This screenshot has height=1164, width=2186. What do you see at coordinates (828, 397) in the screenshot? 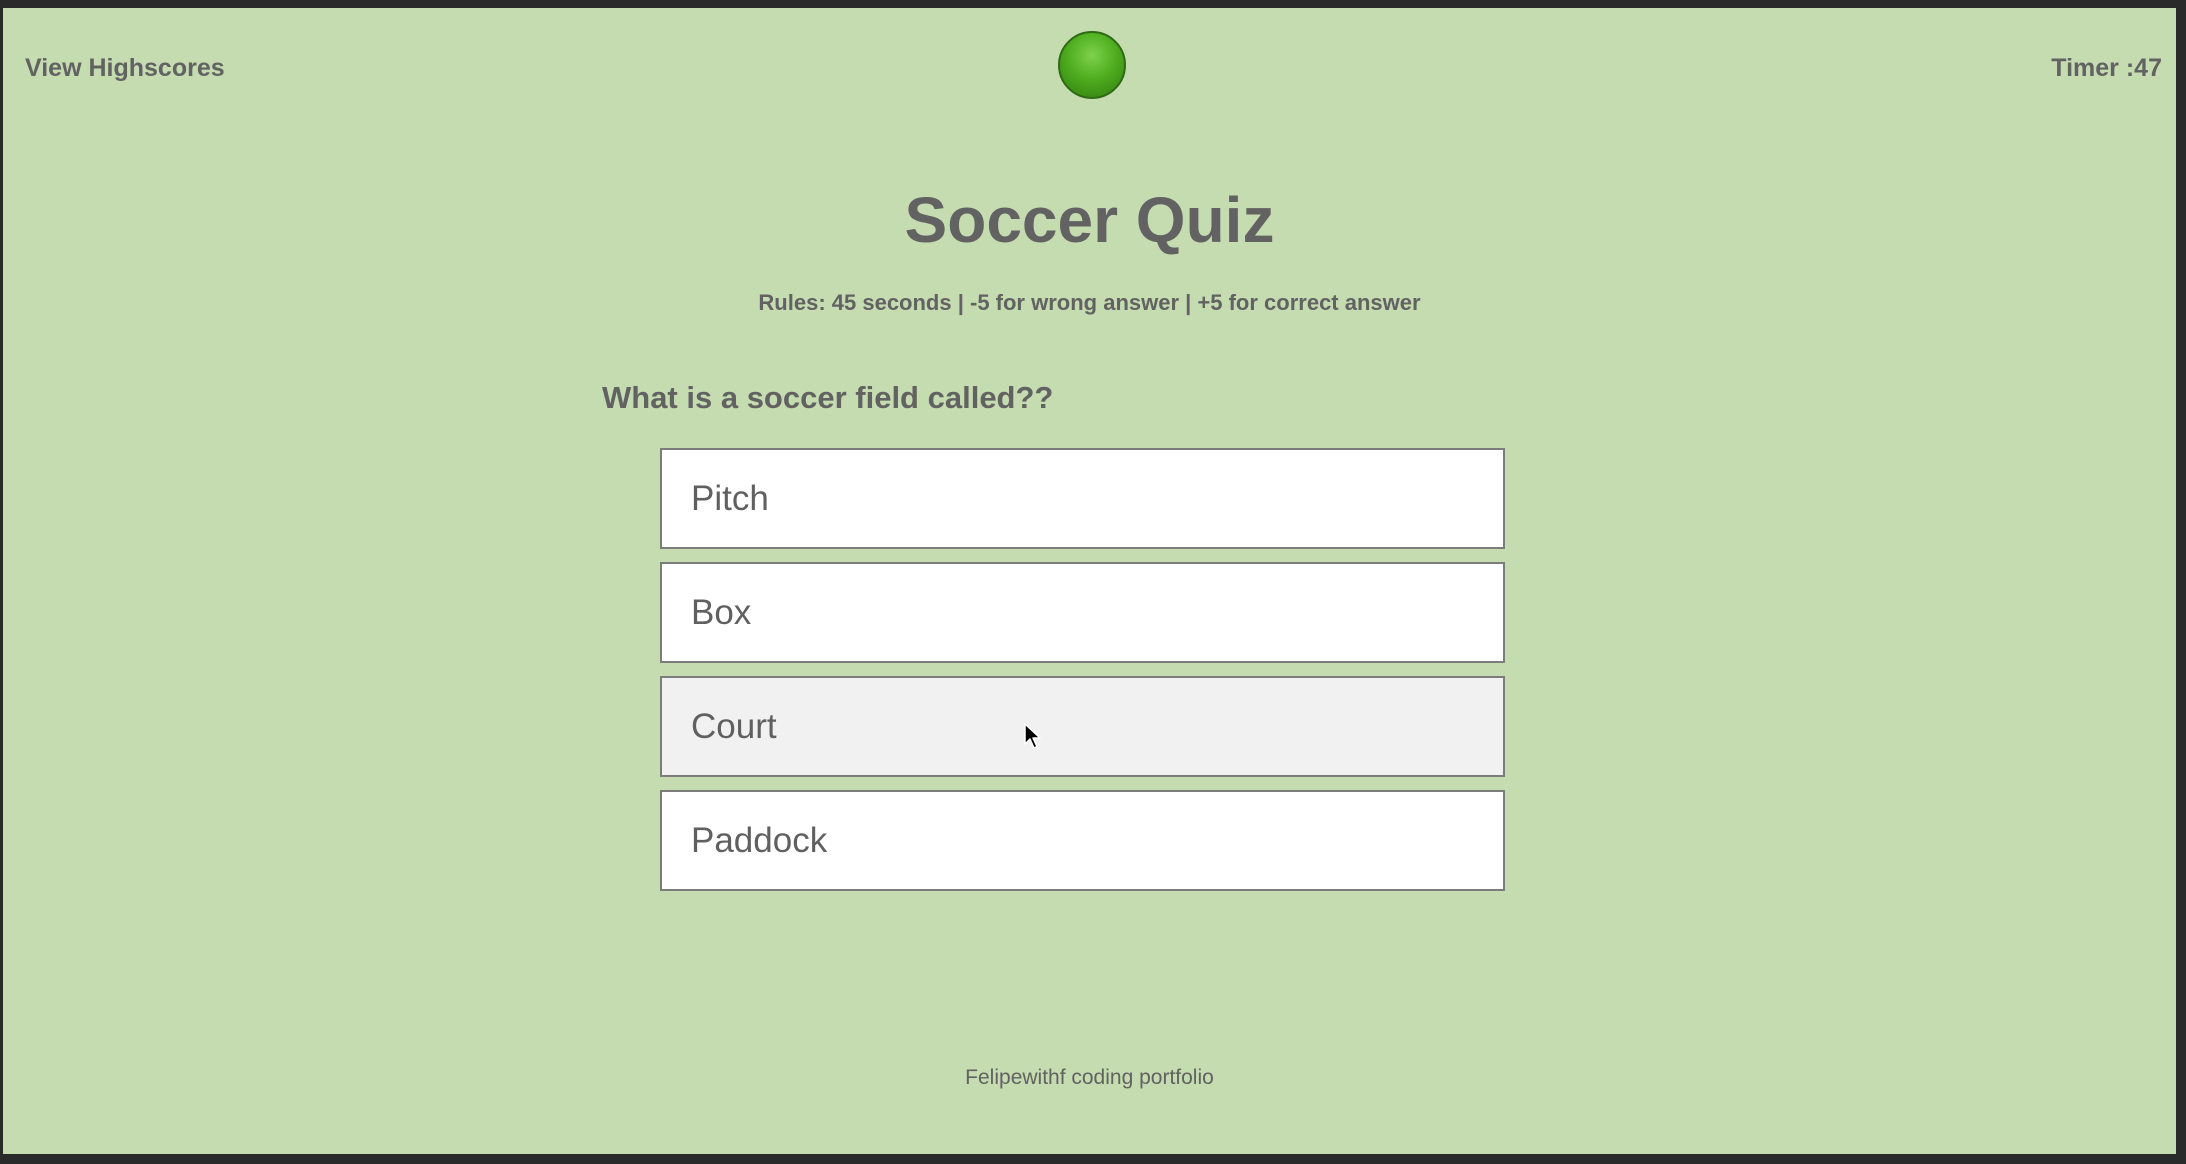
I see `question-text: What is a soccer field called??` at bounding box center [828, 397].